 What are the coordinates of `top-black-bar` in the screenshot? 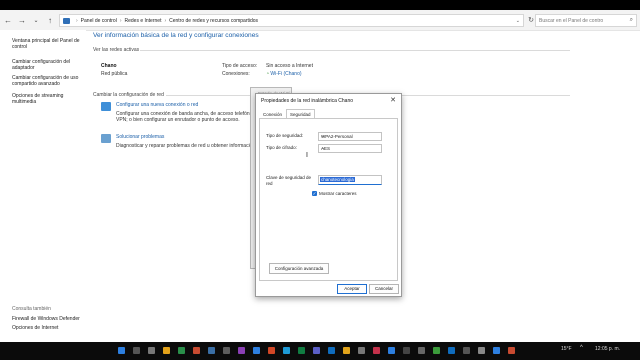 It's located at (320, 5).